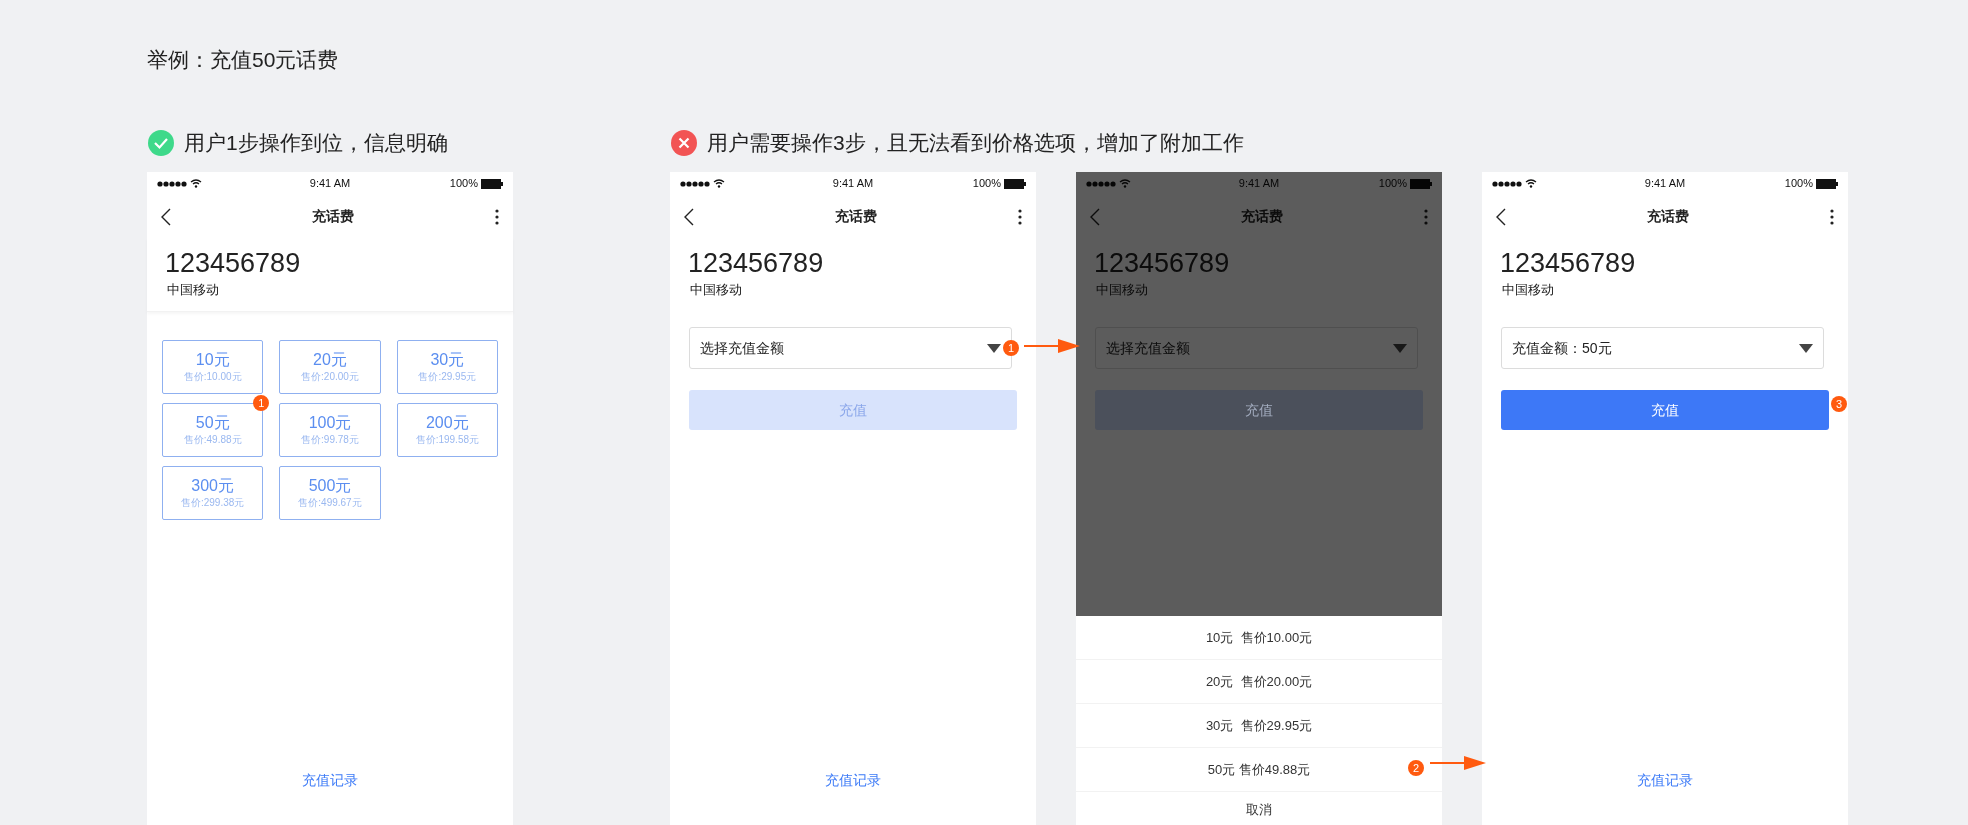 The image size is (1968, 825). What do you see at coordinates (1665, 410) in the screenshot?
I see `recharge-button: 充值` at bounding box center [1665, 410].